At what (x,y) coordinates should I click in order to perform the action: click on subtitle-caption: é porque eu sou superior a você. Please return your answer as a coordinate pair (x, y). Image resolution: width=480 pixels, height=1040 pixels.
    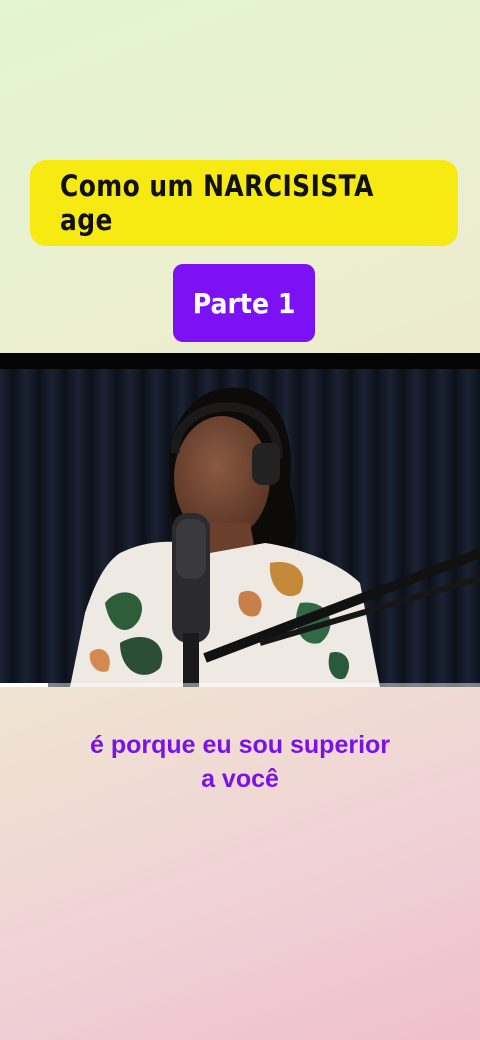
    Looking at the image, I should click on (240, 762).